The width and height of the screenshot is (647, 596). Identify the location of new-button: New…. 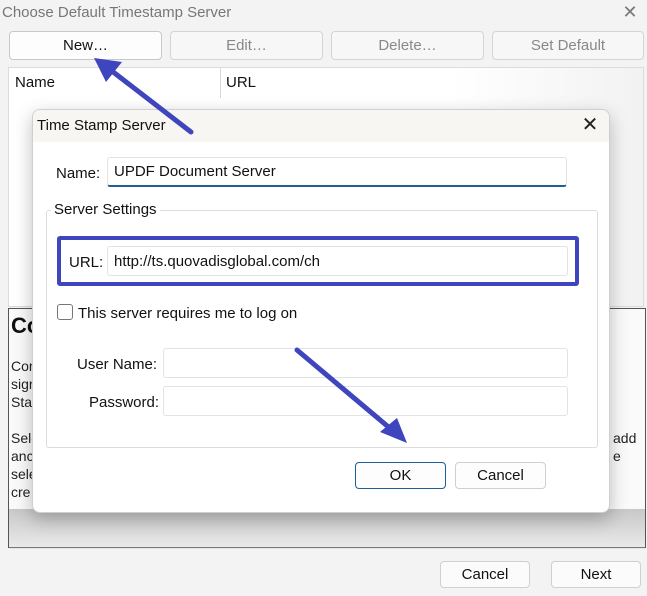
(85, 45).